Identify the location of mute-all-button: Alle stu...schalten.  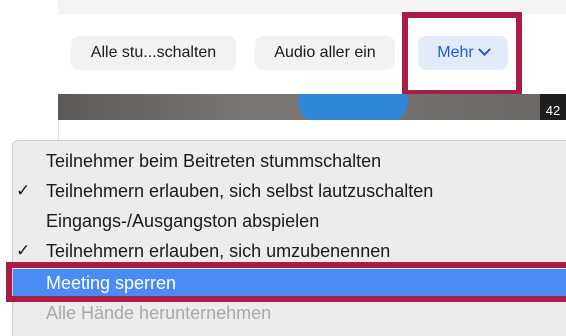
(153, 53).